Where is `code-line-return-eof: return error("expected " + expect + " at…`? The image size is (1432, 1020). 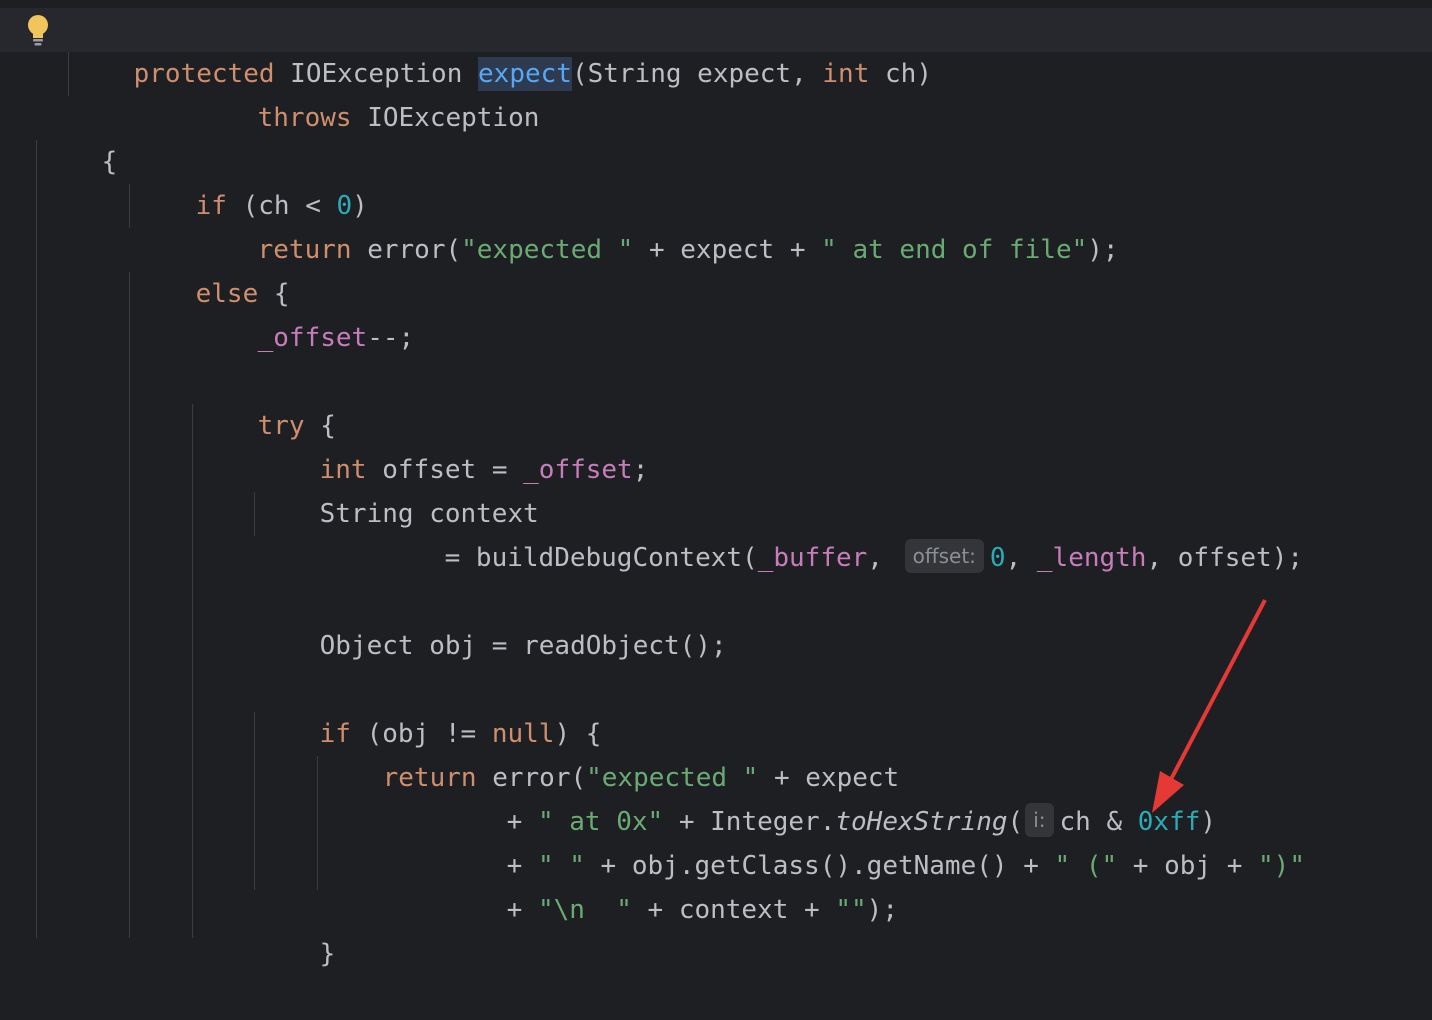
code-line-return-eof: return error("expected " + expect + " at… is located at coordinates (657, 224).